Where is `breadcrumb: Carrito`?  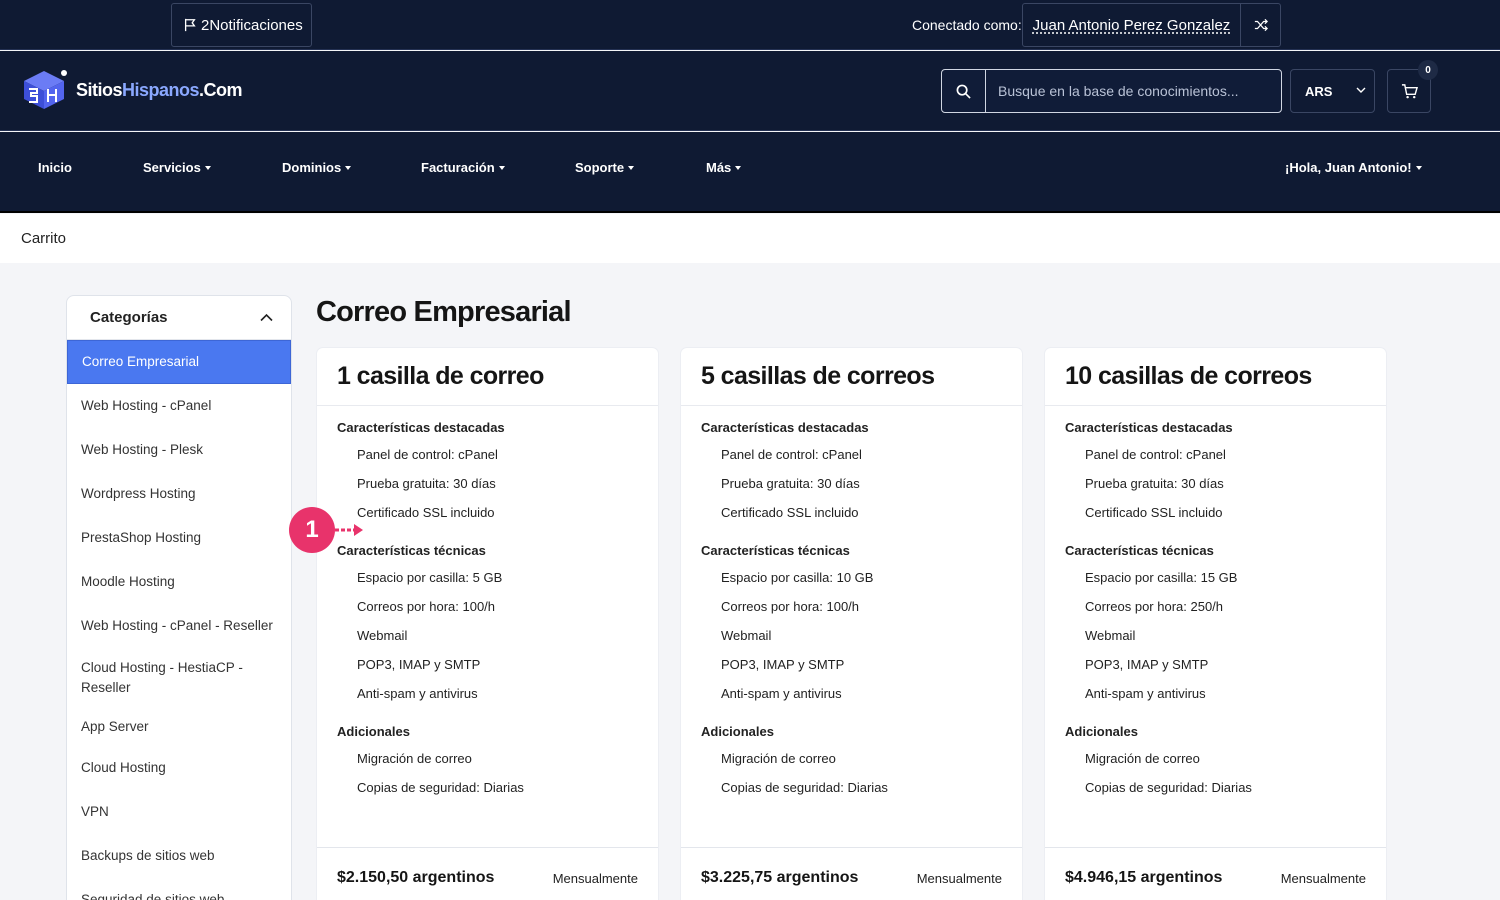 breadcrumb: Carrito is located at coordinates (750, 238).